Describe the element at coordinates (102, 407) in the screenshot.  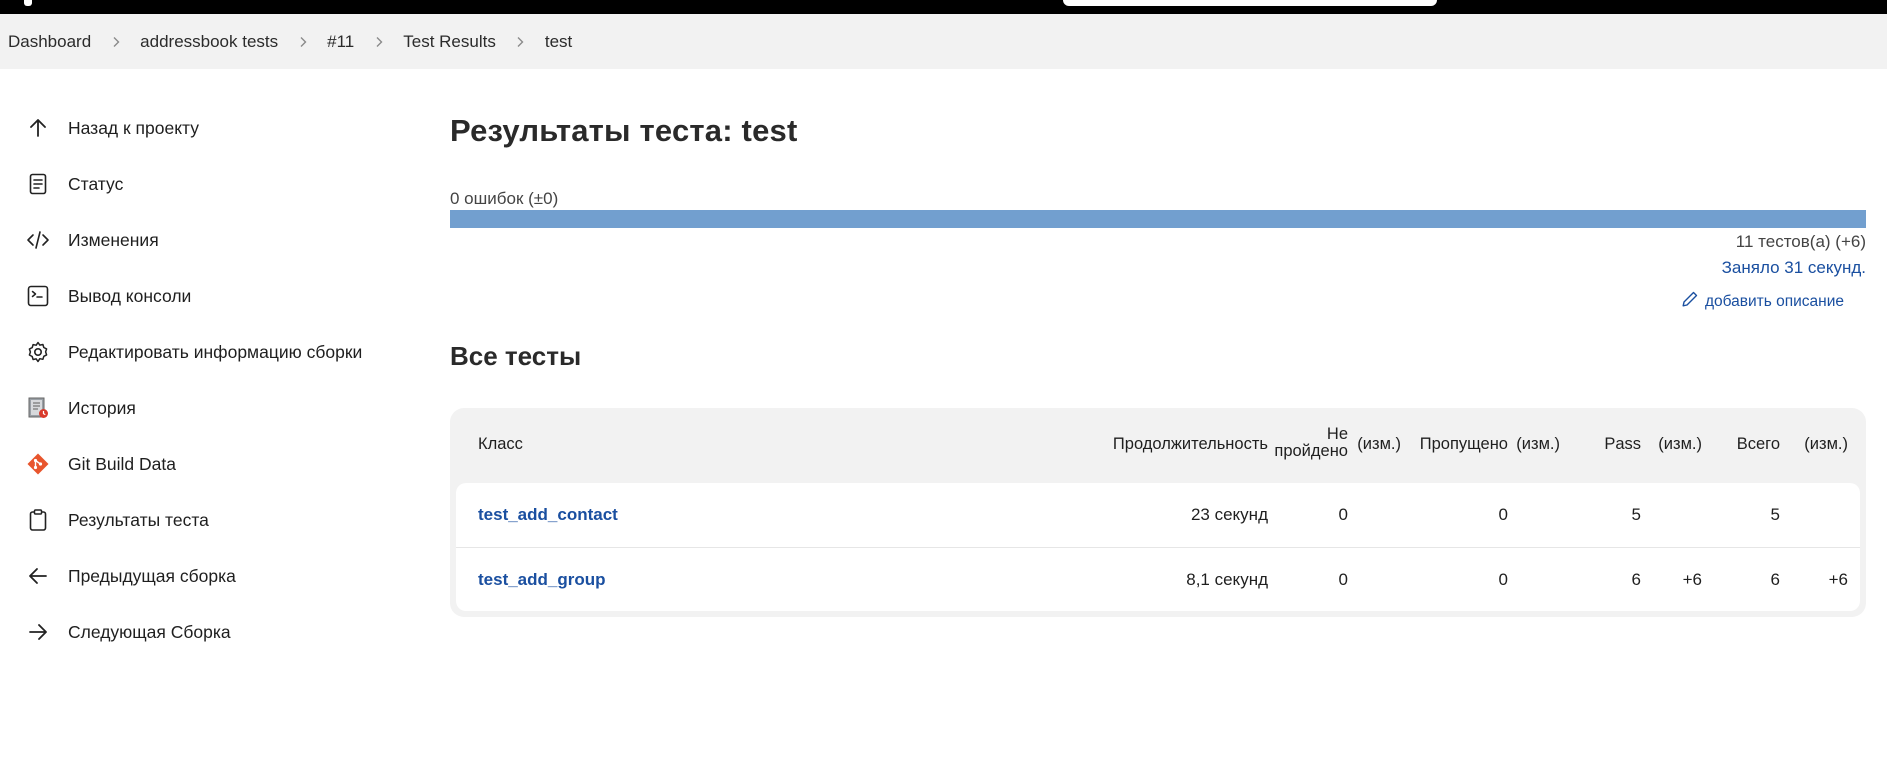
I see `sidebar-item-label: История` at that location.